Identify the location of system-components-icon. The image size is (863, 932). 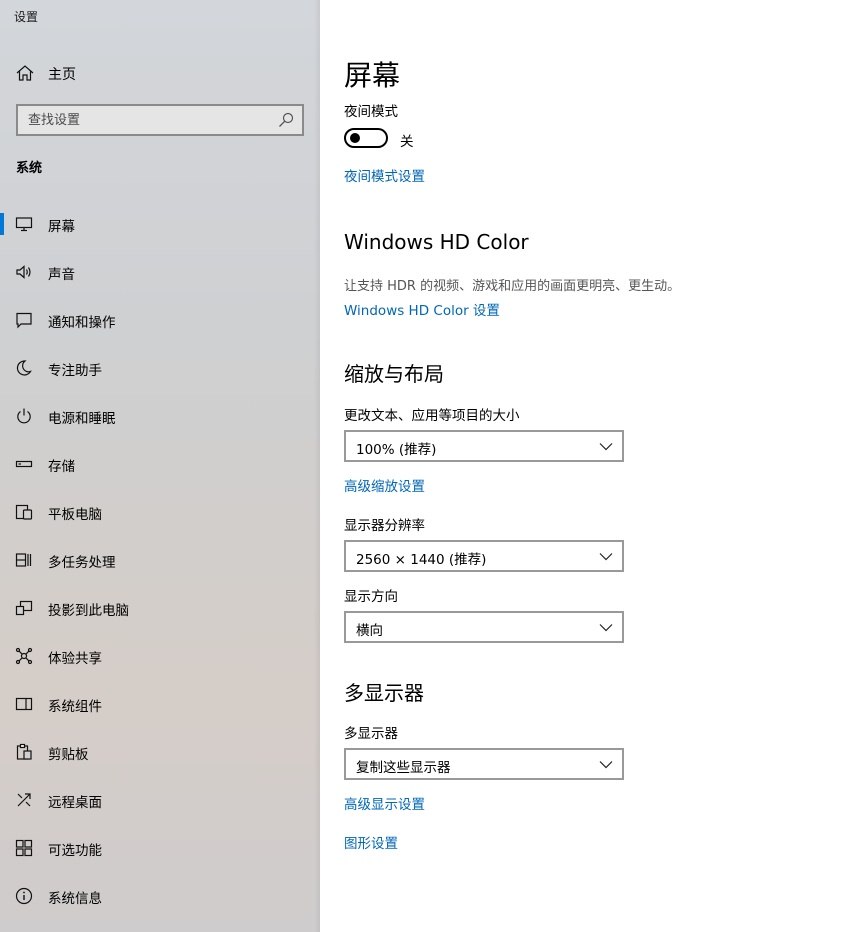
(24, 704).